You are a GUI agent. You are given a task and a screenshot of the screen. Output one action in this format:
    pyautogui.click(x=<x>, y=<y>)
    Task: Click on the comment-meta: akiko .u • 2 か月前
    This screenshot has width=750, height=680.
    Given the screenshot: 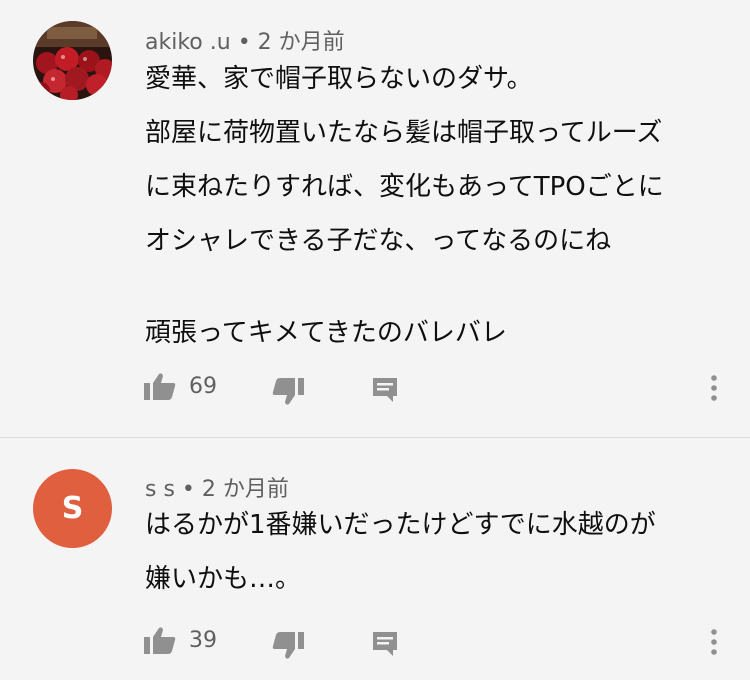 What is the action you would take?
    pyautogui.click(x=245, y=40)
    